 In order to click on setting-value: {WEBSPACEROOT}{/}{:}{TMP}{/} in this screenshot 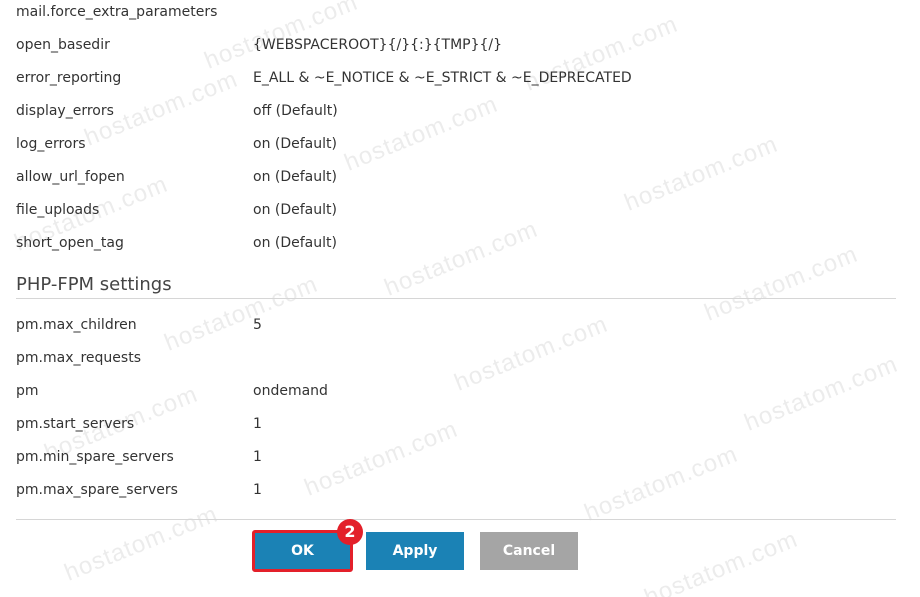, I will do `click(377, 45)`.